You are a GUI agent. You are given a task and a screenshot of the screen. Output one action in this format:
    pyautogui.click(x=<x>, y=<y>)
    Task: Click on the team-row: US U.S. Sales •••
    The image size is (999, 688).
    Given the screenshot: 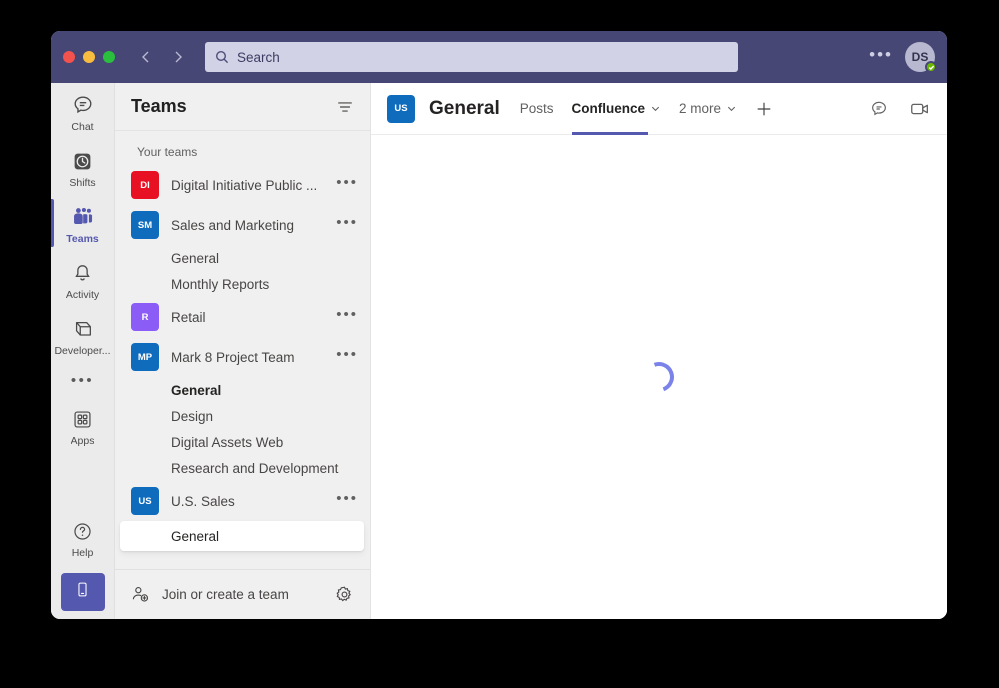 What is the action you would take?
    pyautogui.click(x=242, y=501)
    